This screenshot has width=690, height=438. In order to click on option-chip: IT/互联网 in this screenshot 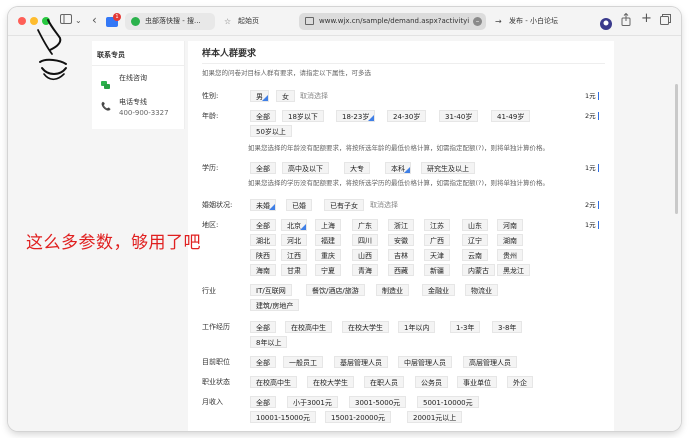, I will do `click(271, 290)`.